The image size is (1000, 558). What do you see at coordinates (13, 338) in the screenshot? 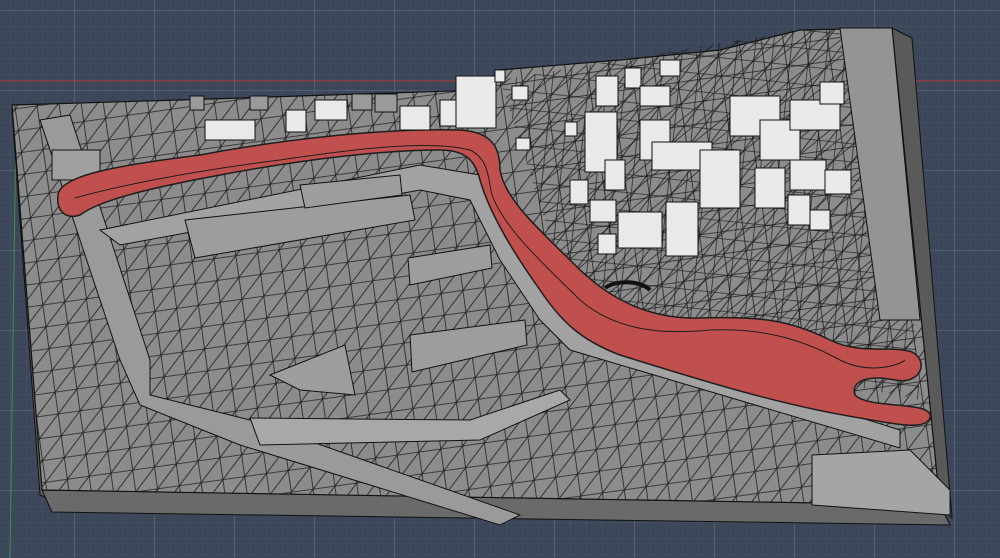
I see `y-axis-line` at bounding box center [13, 338].